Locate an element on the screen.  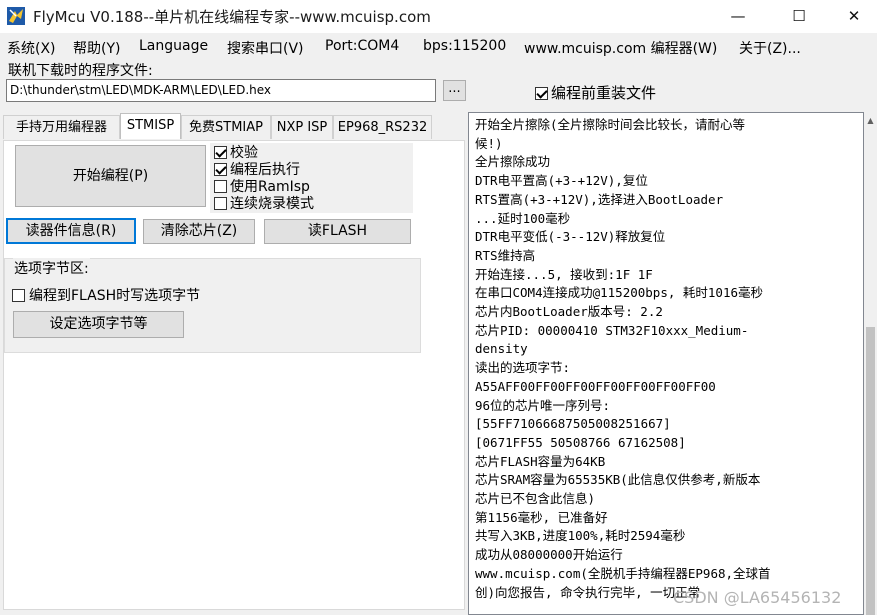
continuous-burn-label: 连续烧录模式 is located at coordinates (272, 204).